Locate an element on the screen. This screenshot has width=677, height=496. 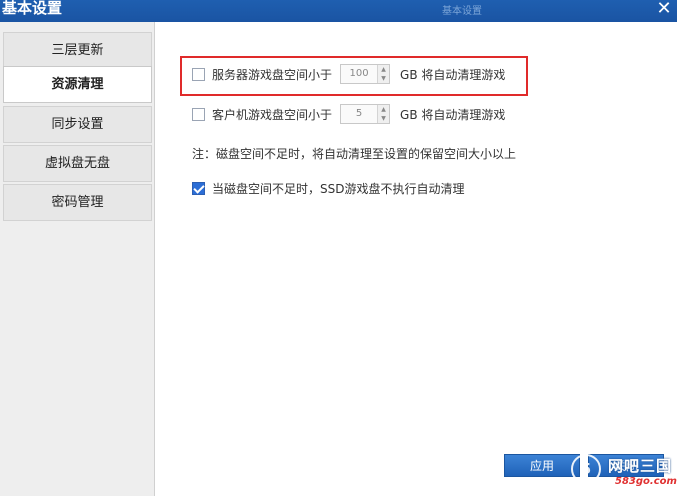
sidebar-item-resource-cleanup: 资源清理 is located at coordinates (77, 84).